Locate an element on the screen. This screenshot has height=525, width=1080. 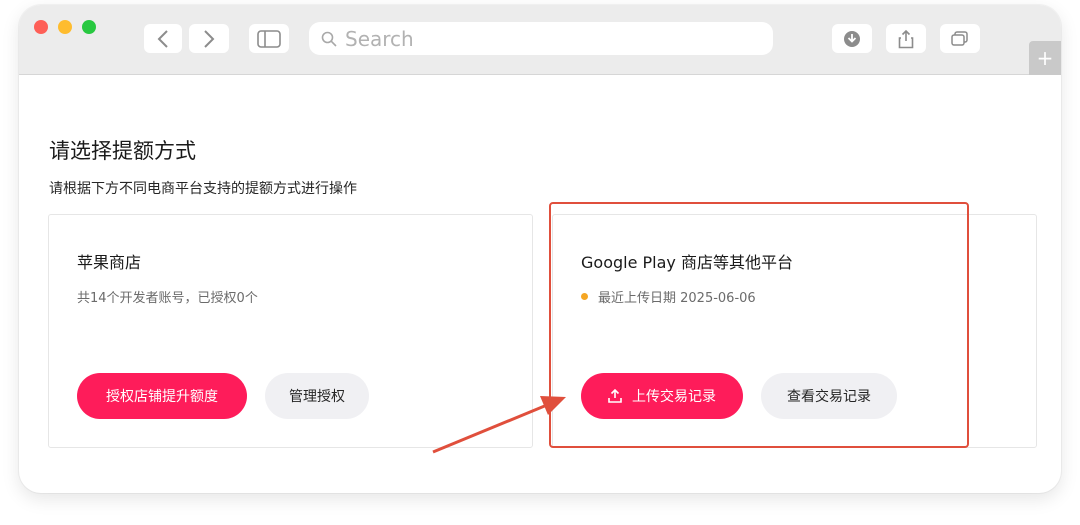
chevron-left-icon is located at coordinates (162, 38).